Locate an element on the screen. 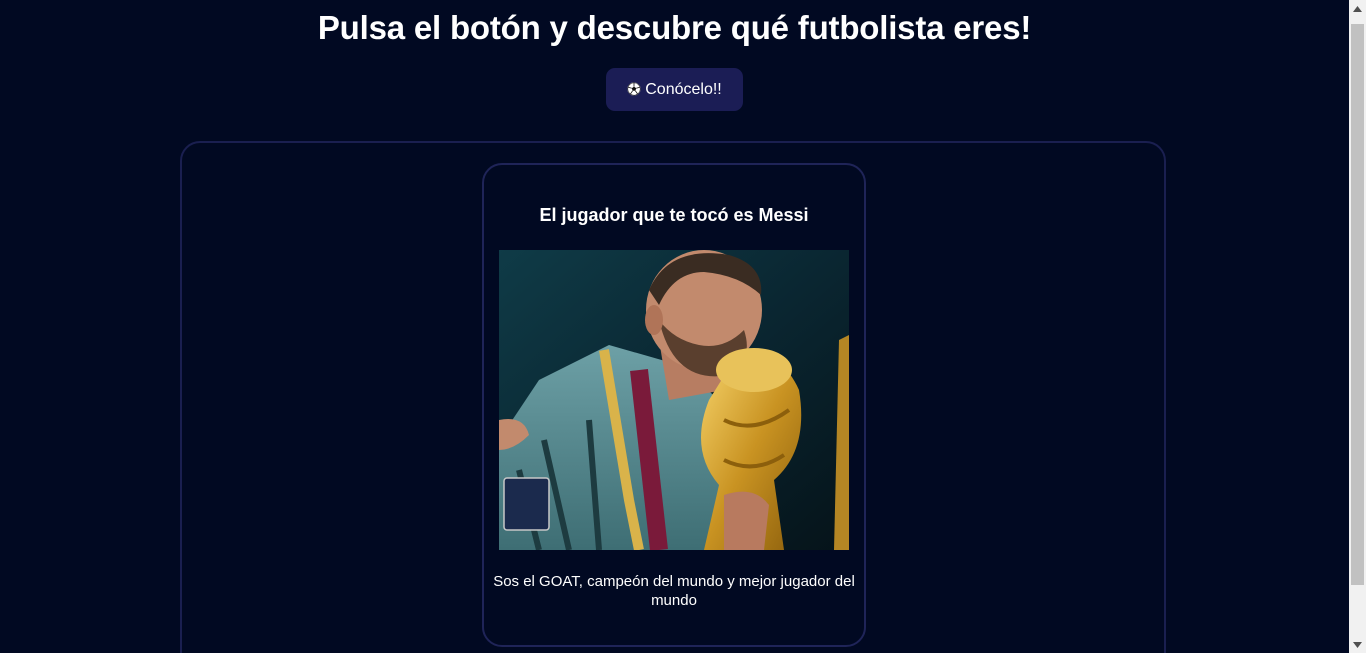 Image resolution: width=1366 pixels, height=653 pixels. vertical-scrollbar is located at coordinates (1357, 326).